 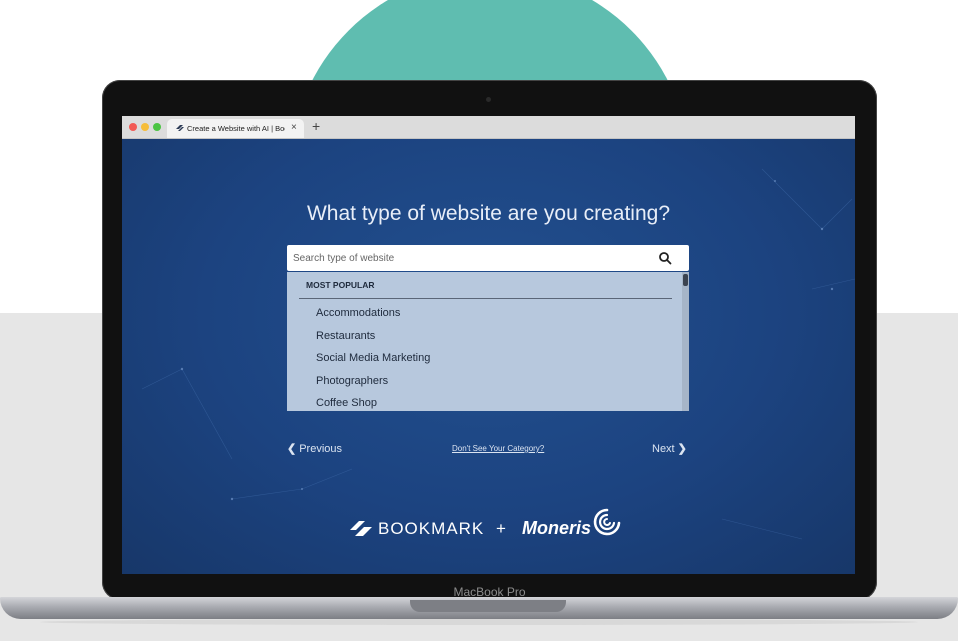 I want to click on tab-title: Create a Website with AI | Bookmark, so click(x=236, y=128).